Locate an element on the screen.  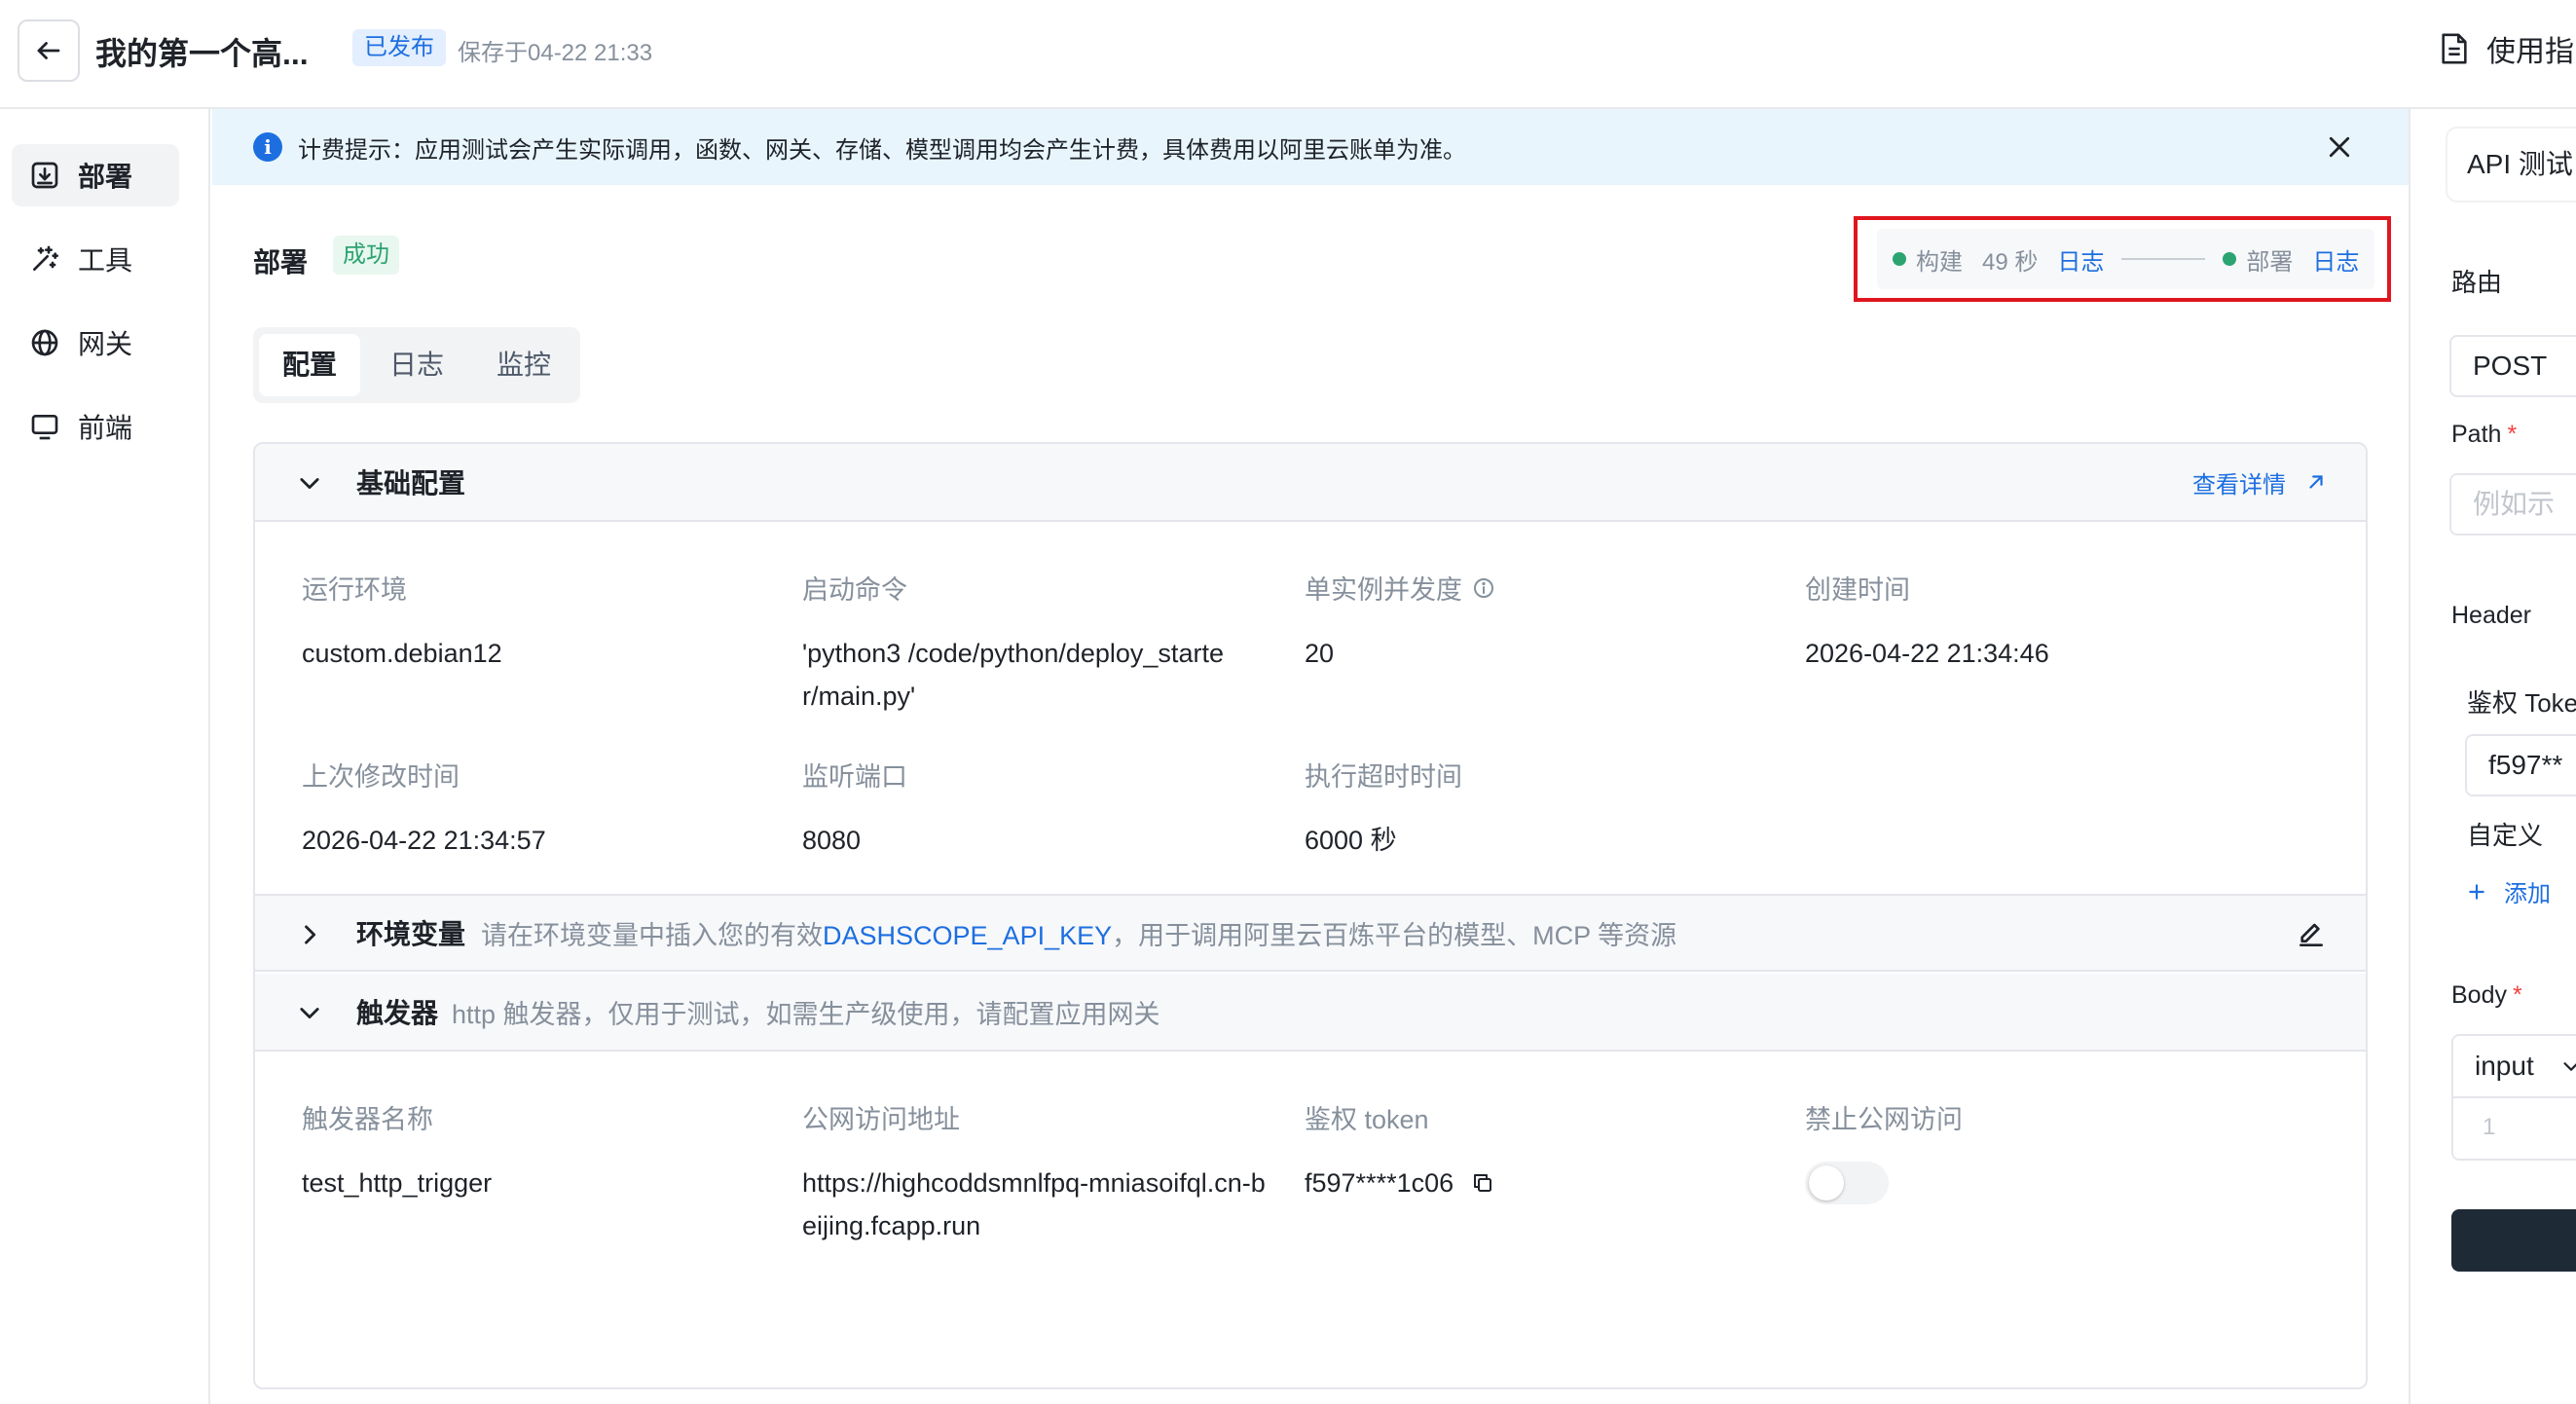
field-label: 创建时间 is located at coordinates (1857, 590).